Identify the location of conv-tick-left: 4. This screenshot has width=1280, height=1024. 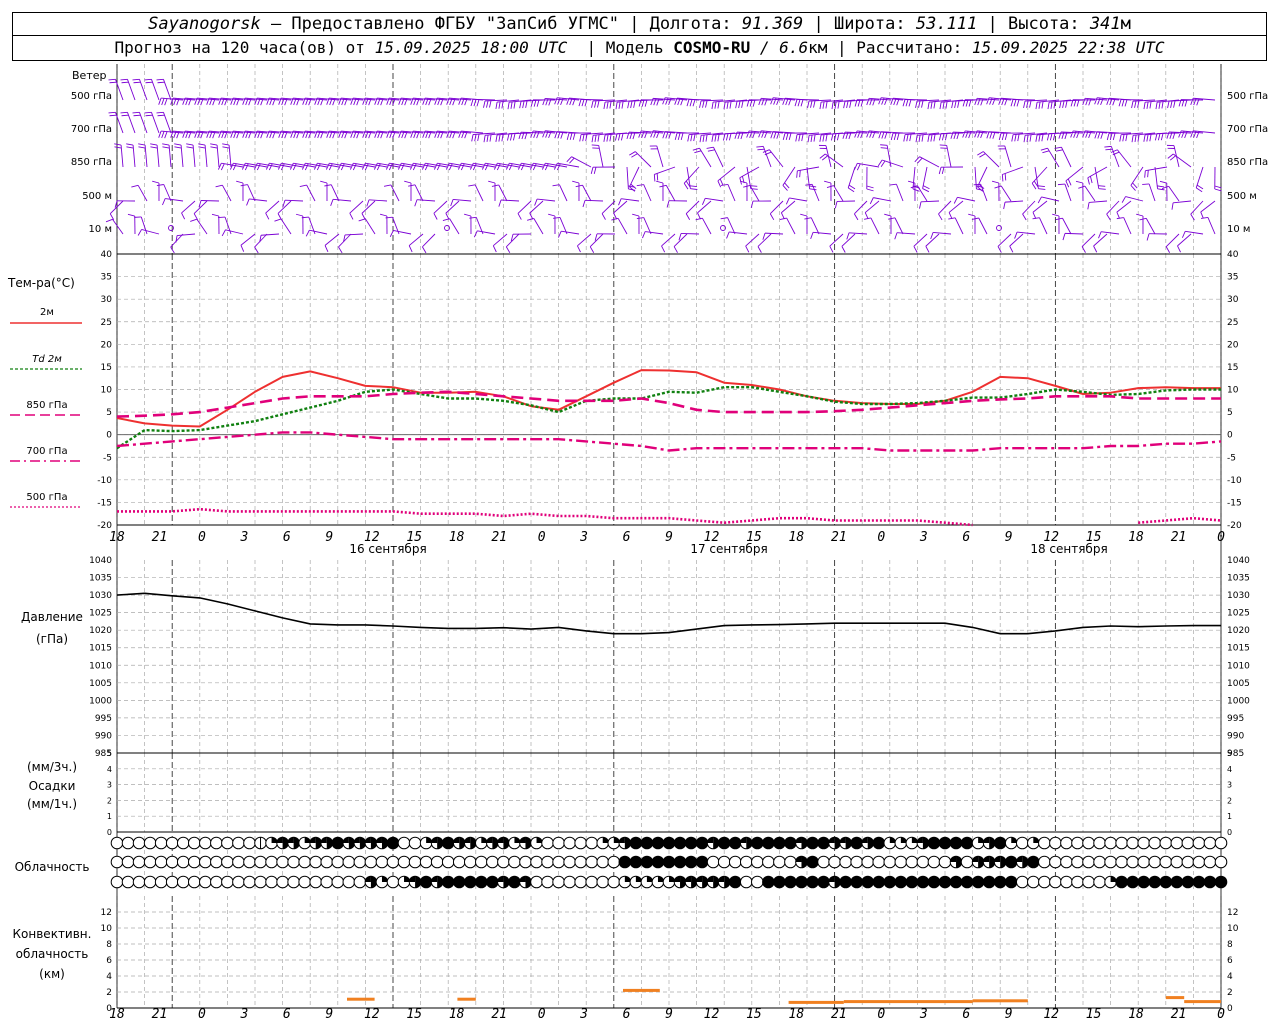
(109, 977).